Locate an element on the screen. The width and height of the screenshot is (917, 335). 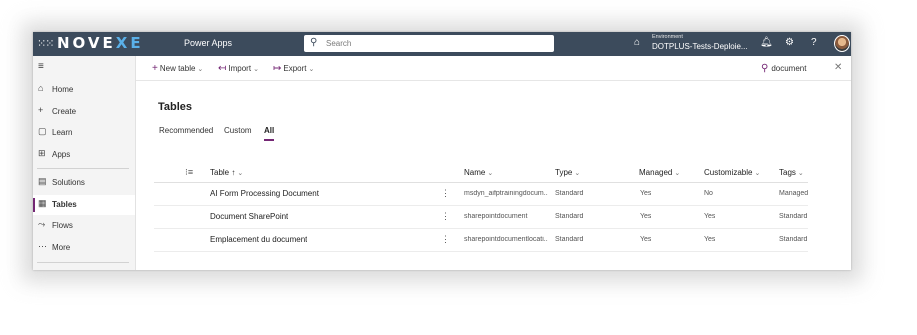
sidebar-item-label: Apps is located at coordinates (61, 154).